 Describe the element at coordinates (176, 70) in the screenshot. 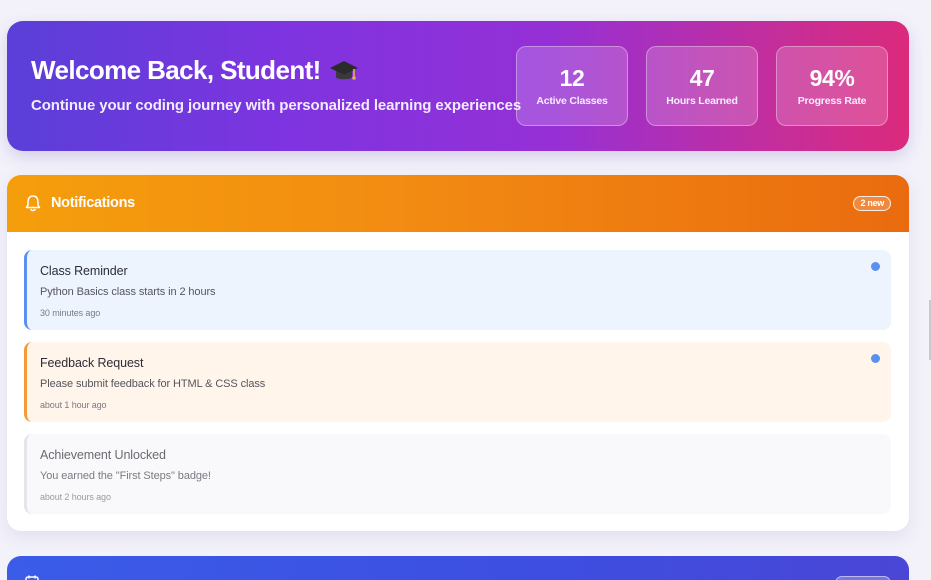

I see `welcome-title: Welcome Back, Student!` at that location.